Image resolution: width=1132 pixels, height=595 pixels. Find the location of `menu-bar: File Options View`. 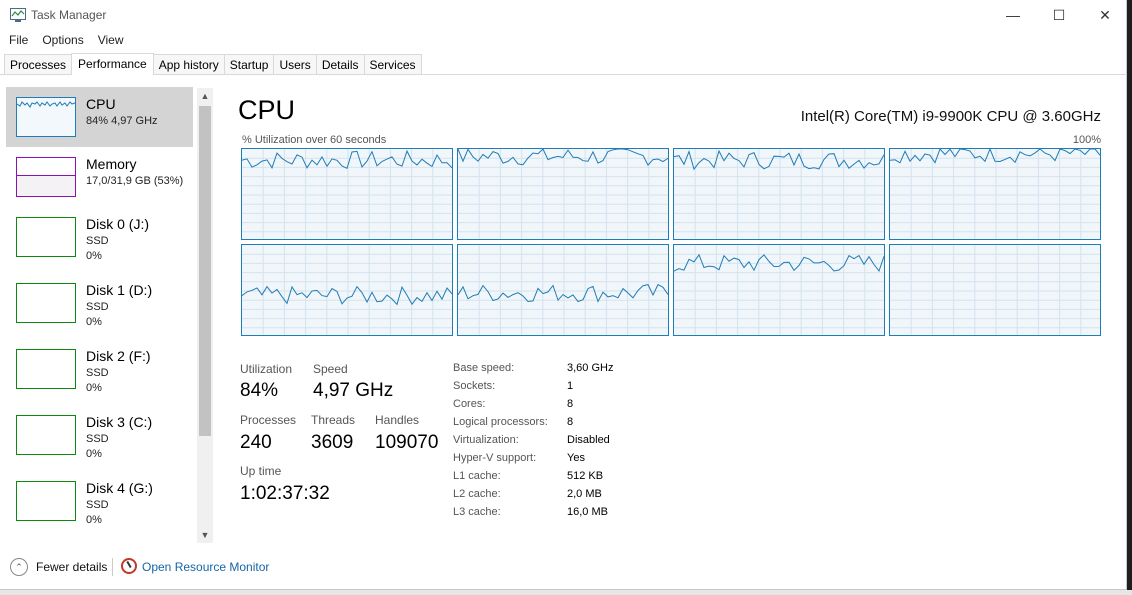

menu-bar: File Options View is located at coordinates (64, 40).